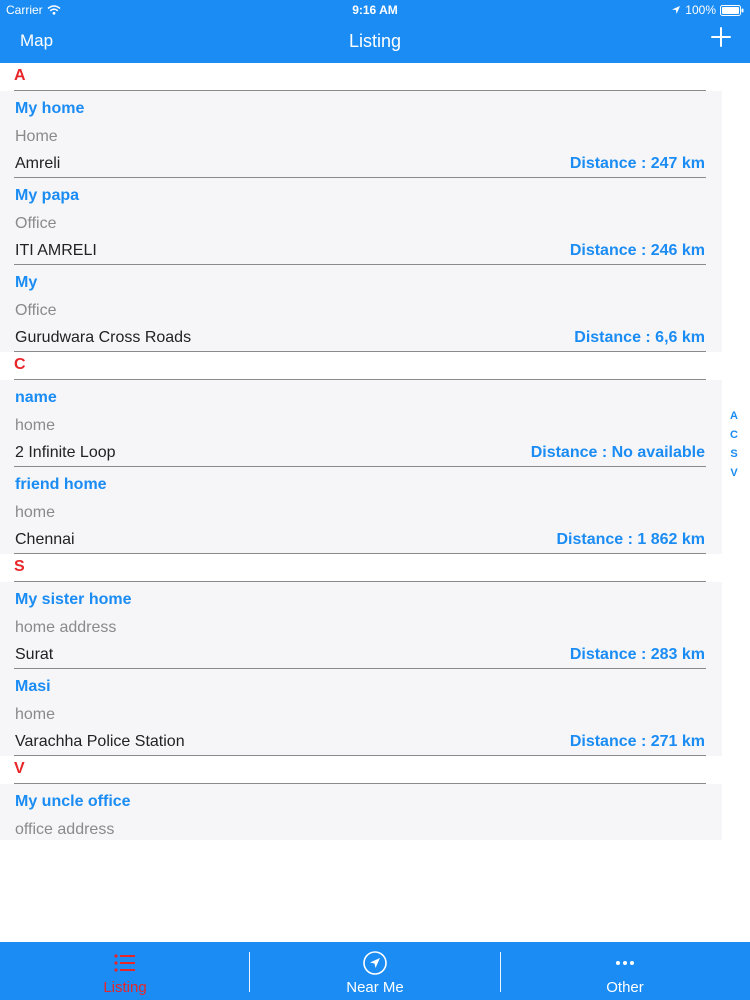  What do you see at coordinates (361, 366) in the screenshot?
I see `section-header-c: C` at bounding box center [361, 366].